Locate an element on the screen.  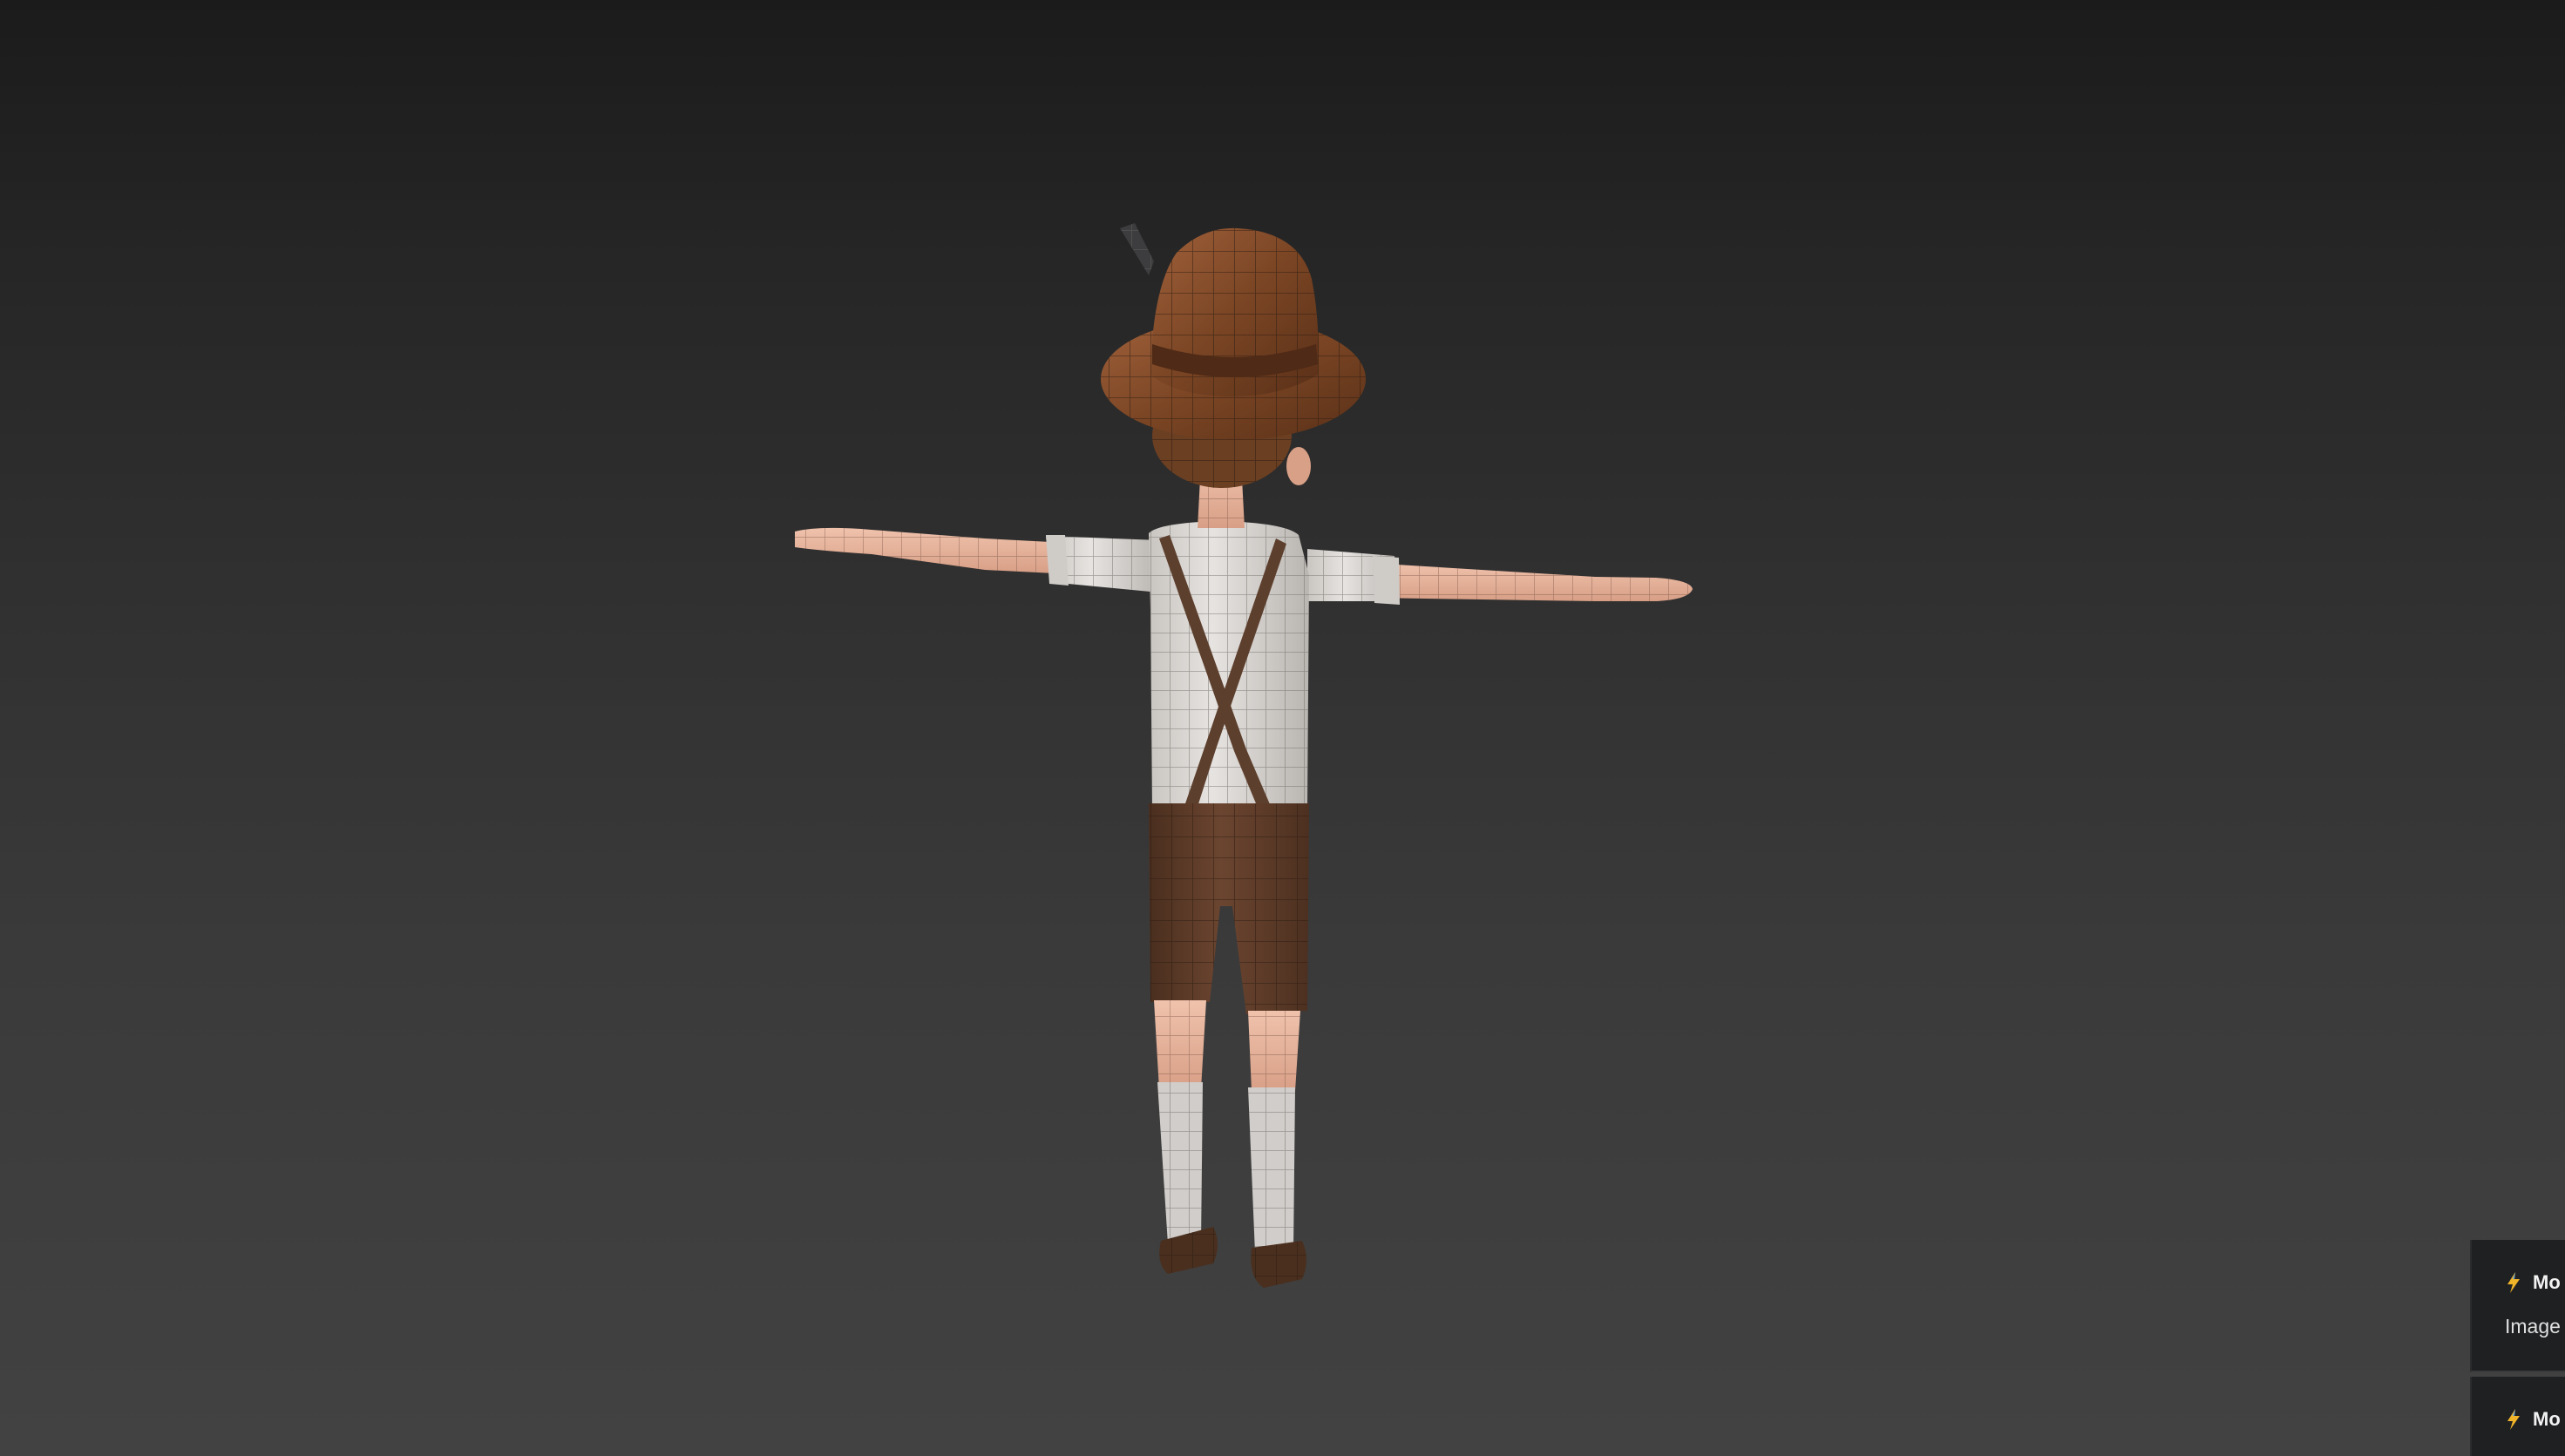
left-arm is located at coordinates (925, 550).